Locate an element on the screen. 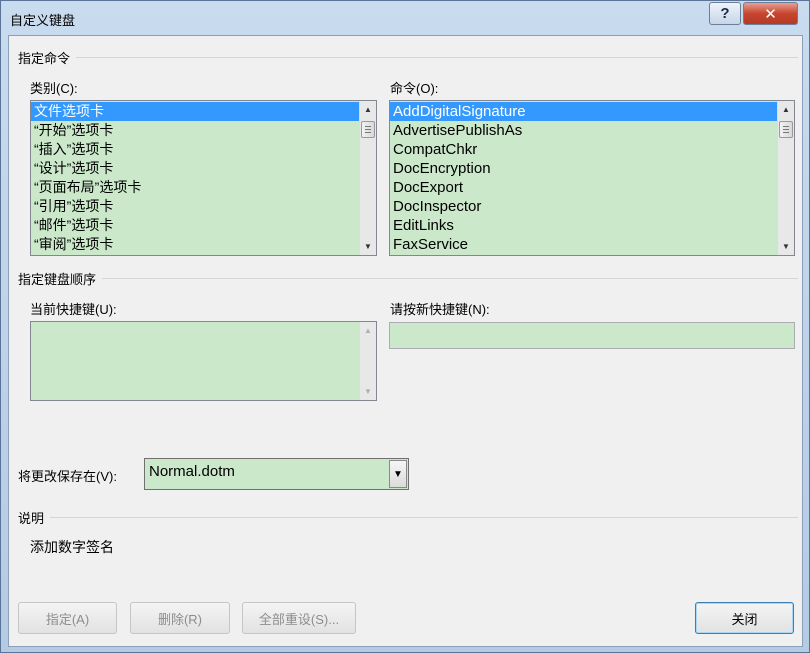  keyboard-sequence-heading: 指定键盘顺序 is located at coordinates (408, 278).